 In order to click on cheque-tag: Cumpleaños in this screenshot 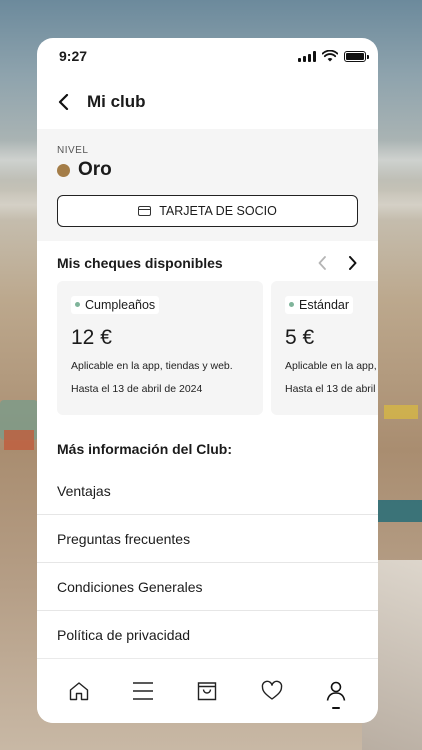, I will do `click(115, 304)`.